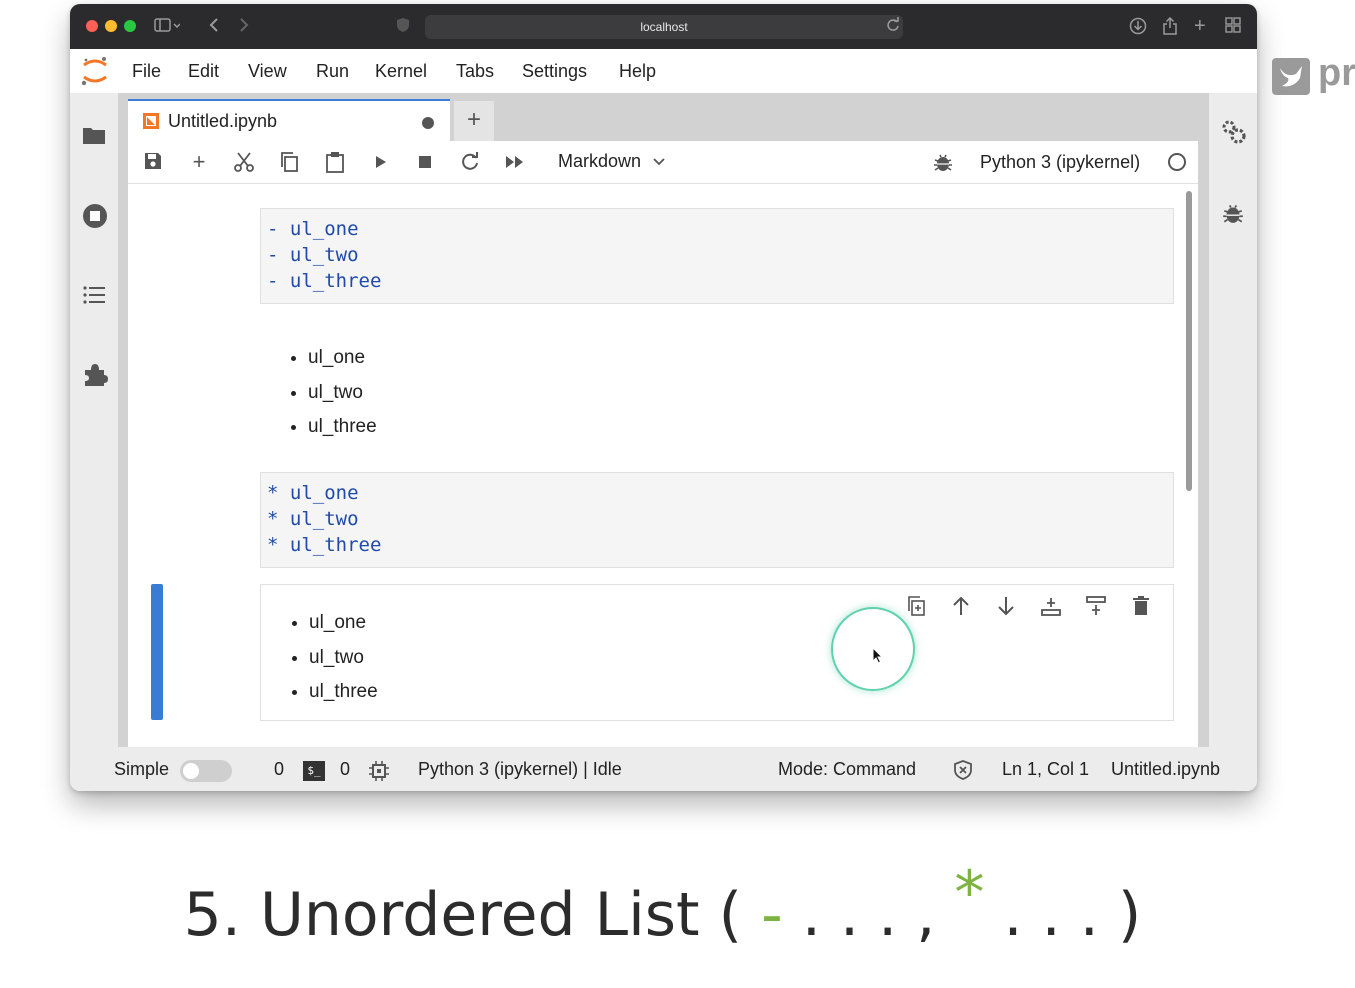 Image resolution: width=1355 pixels, height=988 pixels. I want to click on url-text: localhost, so click(664, 27).